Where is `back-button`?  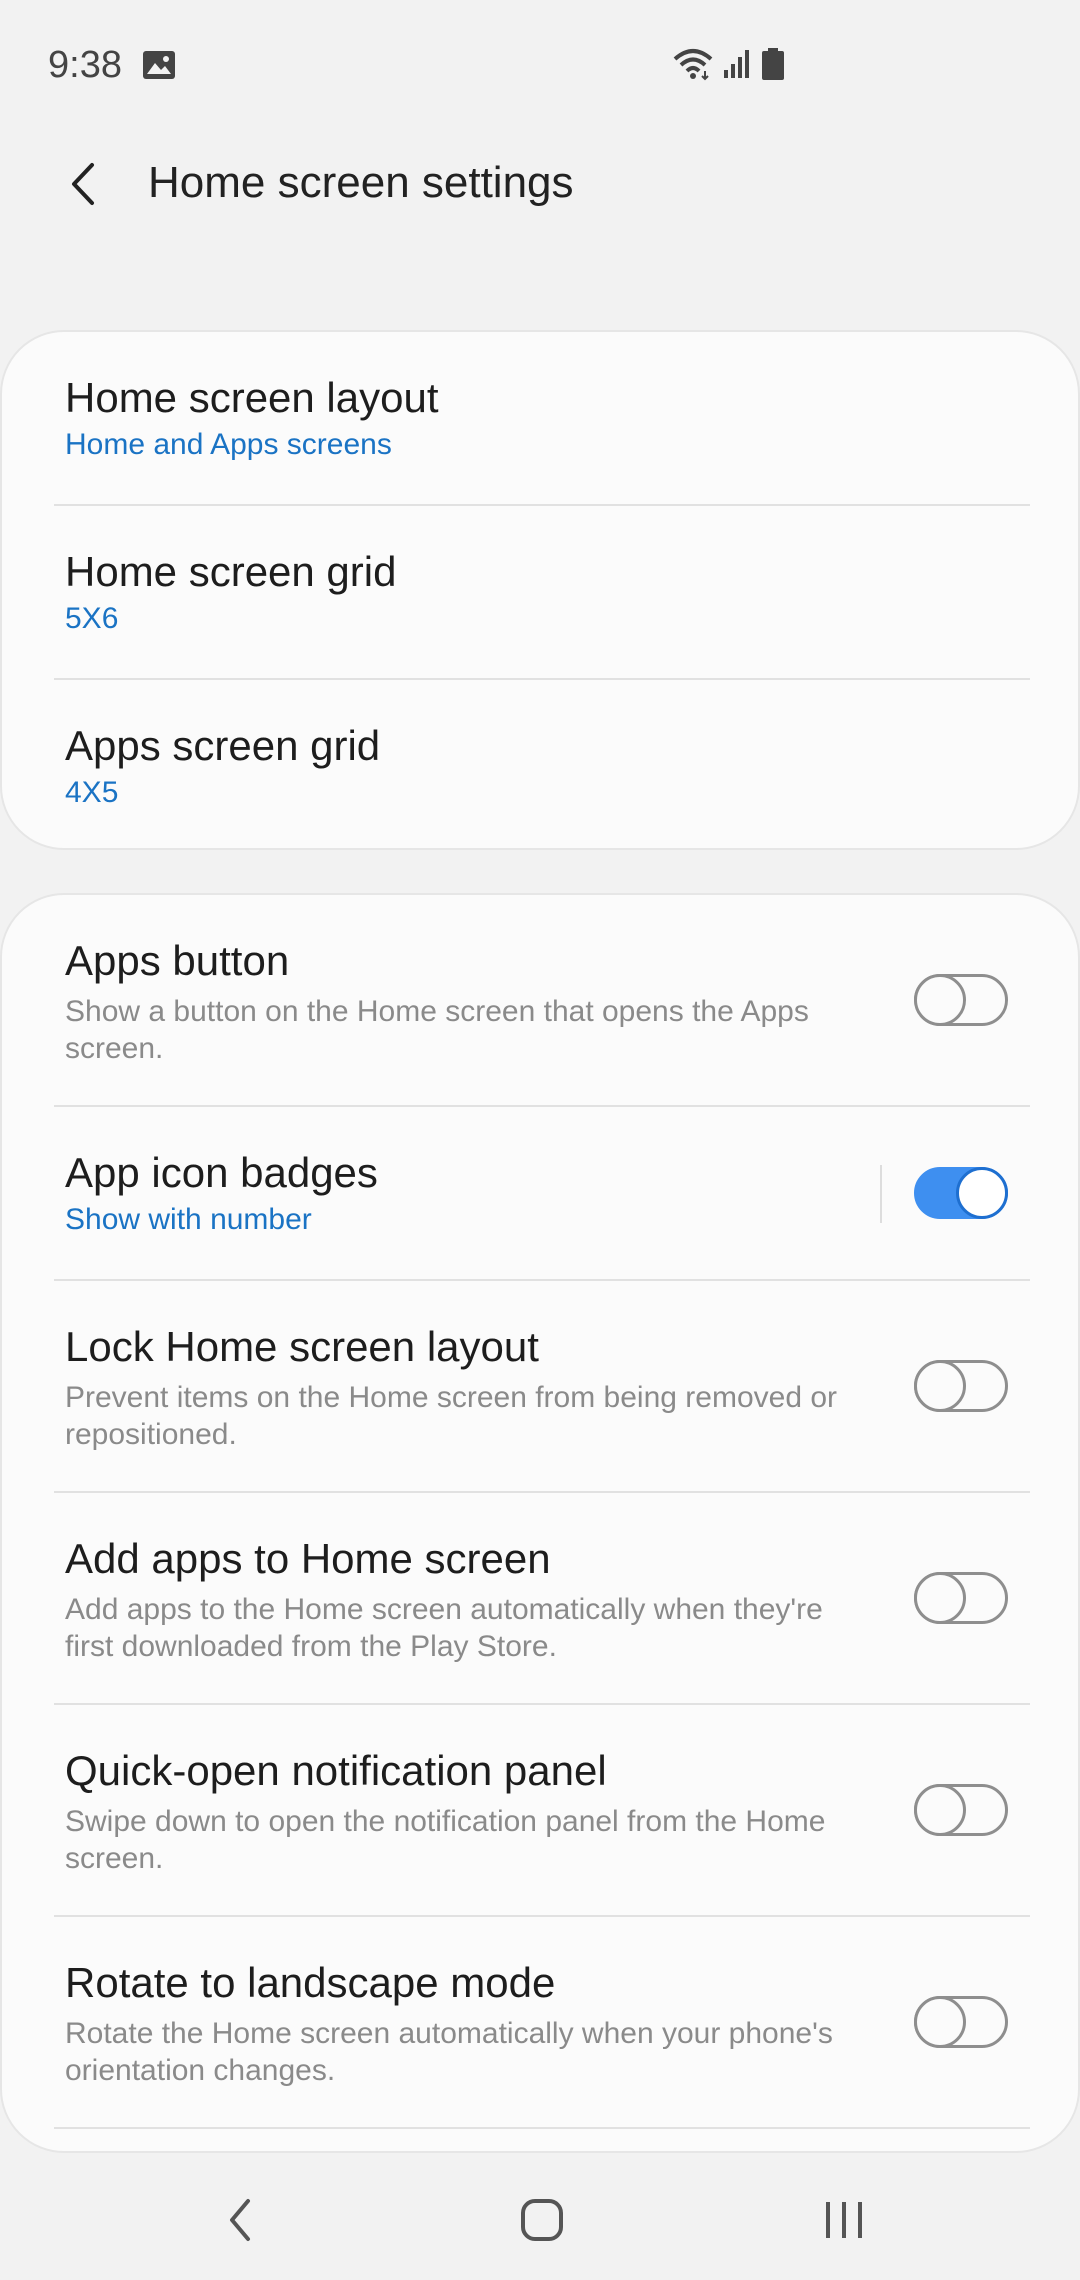 back-button is located at coordinates (84, 184).